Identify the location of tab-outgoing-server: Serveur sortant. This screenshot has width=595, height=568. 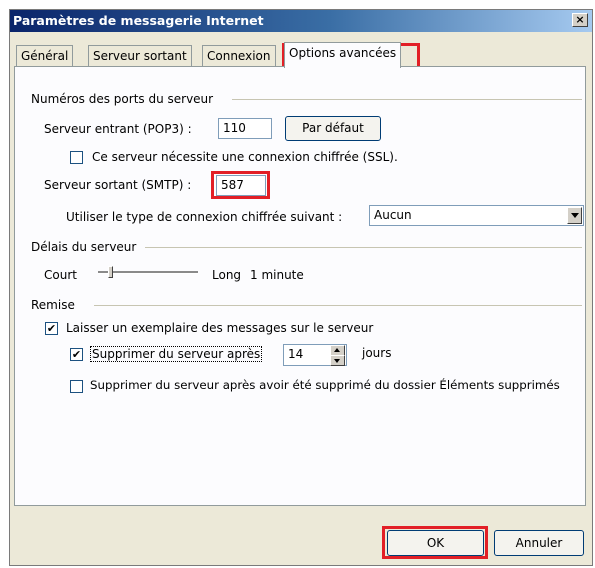
(140, 56).